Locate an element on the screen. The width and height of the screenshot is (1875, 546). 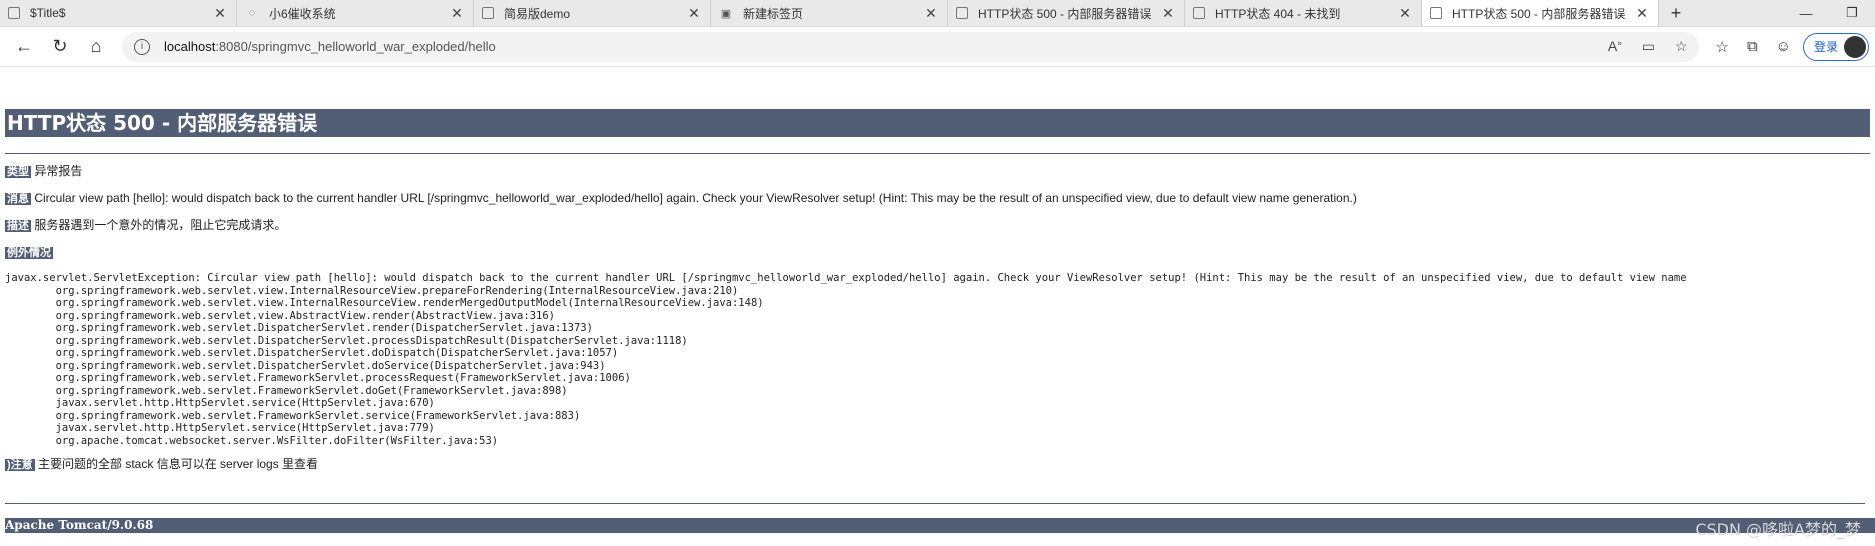
reader-view-icon: ▭ is located at coordinates (1648, 46).